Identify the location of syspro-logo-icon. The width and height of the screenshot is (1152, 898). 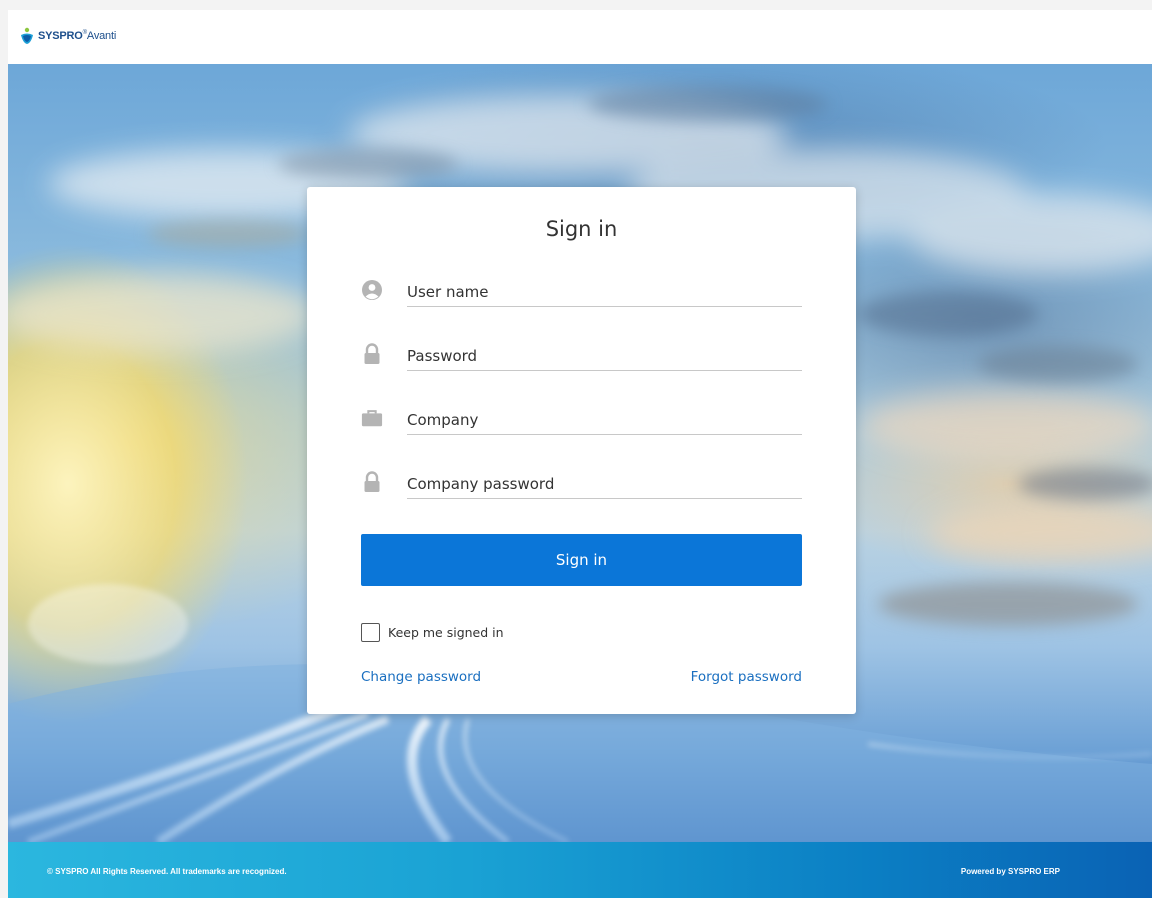
(27, 36).